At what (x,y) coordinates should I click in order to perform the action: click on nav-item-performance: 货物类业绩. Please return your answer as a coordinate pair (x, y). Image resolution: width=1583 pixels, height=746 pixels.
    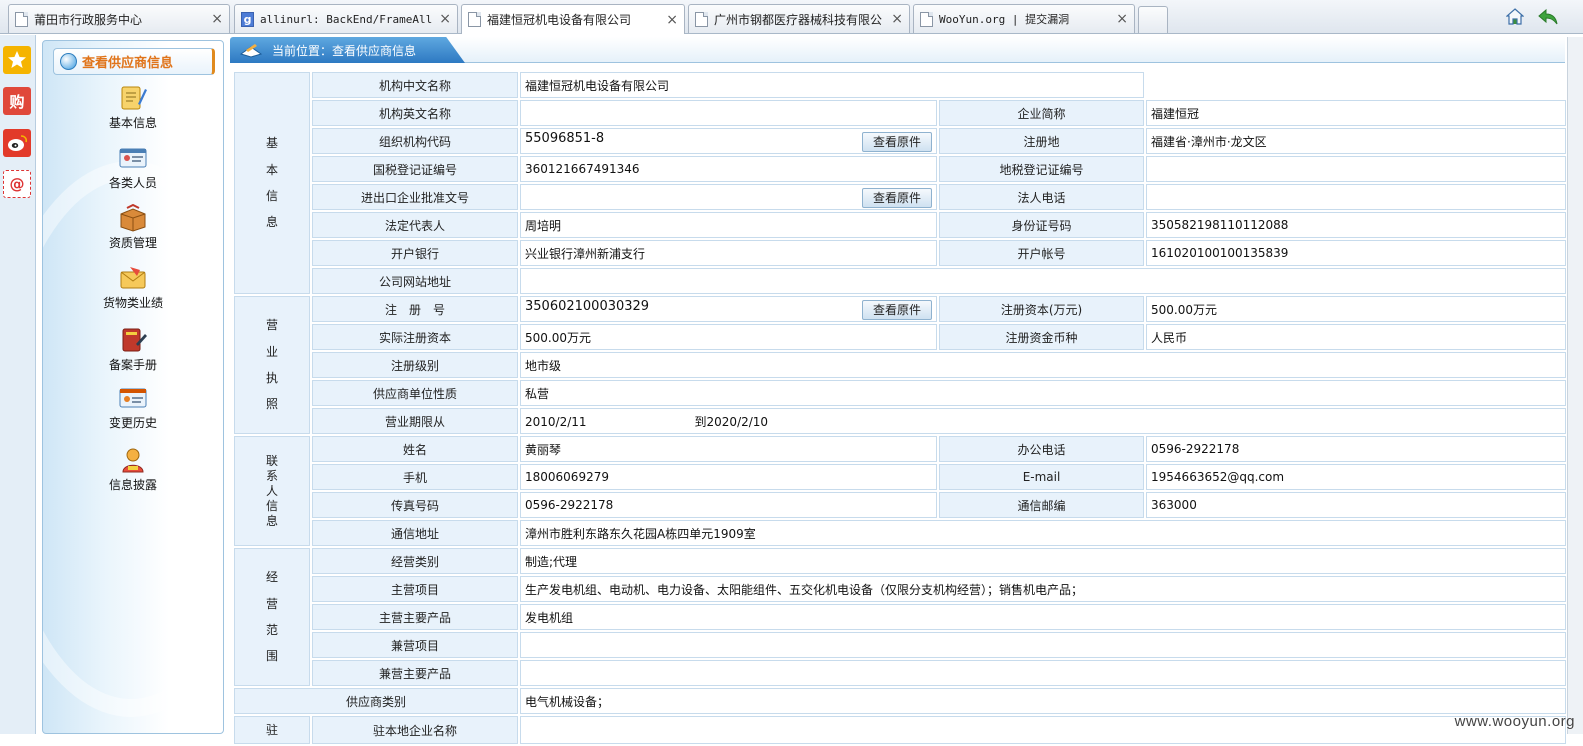
    Looking at the image, I should click on (133, 287).